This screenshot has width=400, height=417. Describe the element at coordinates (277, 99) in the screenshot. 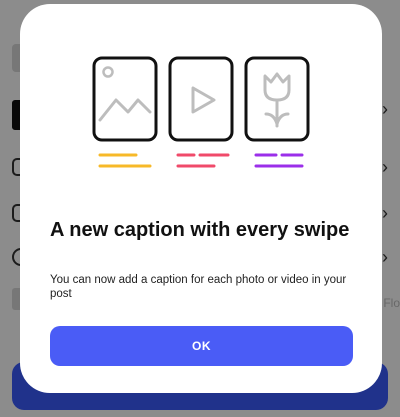

I see `flower-card` at that location.